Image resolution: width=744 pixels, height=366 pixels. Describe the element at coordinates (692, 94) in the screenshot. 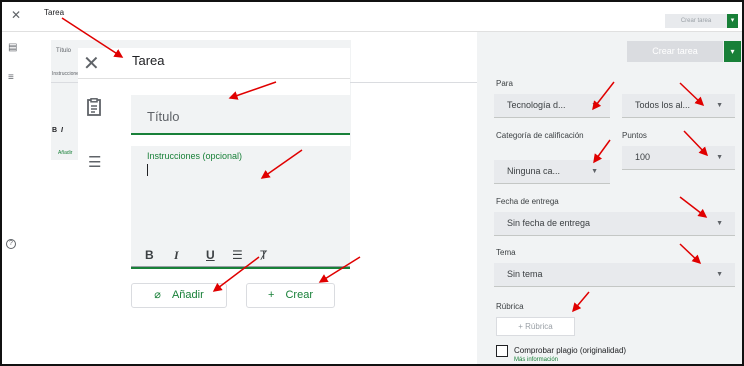

I see `arrow-to-students` at that location.